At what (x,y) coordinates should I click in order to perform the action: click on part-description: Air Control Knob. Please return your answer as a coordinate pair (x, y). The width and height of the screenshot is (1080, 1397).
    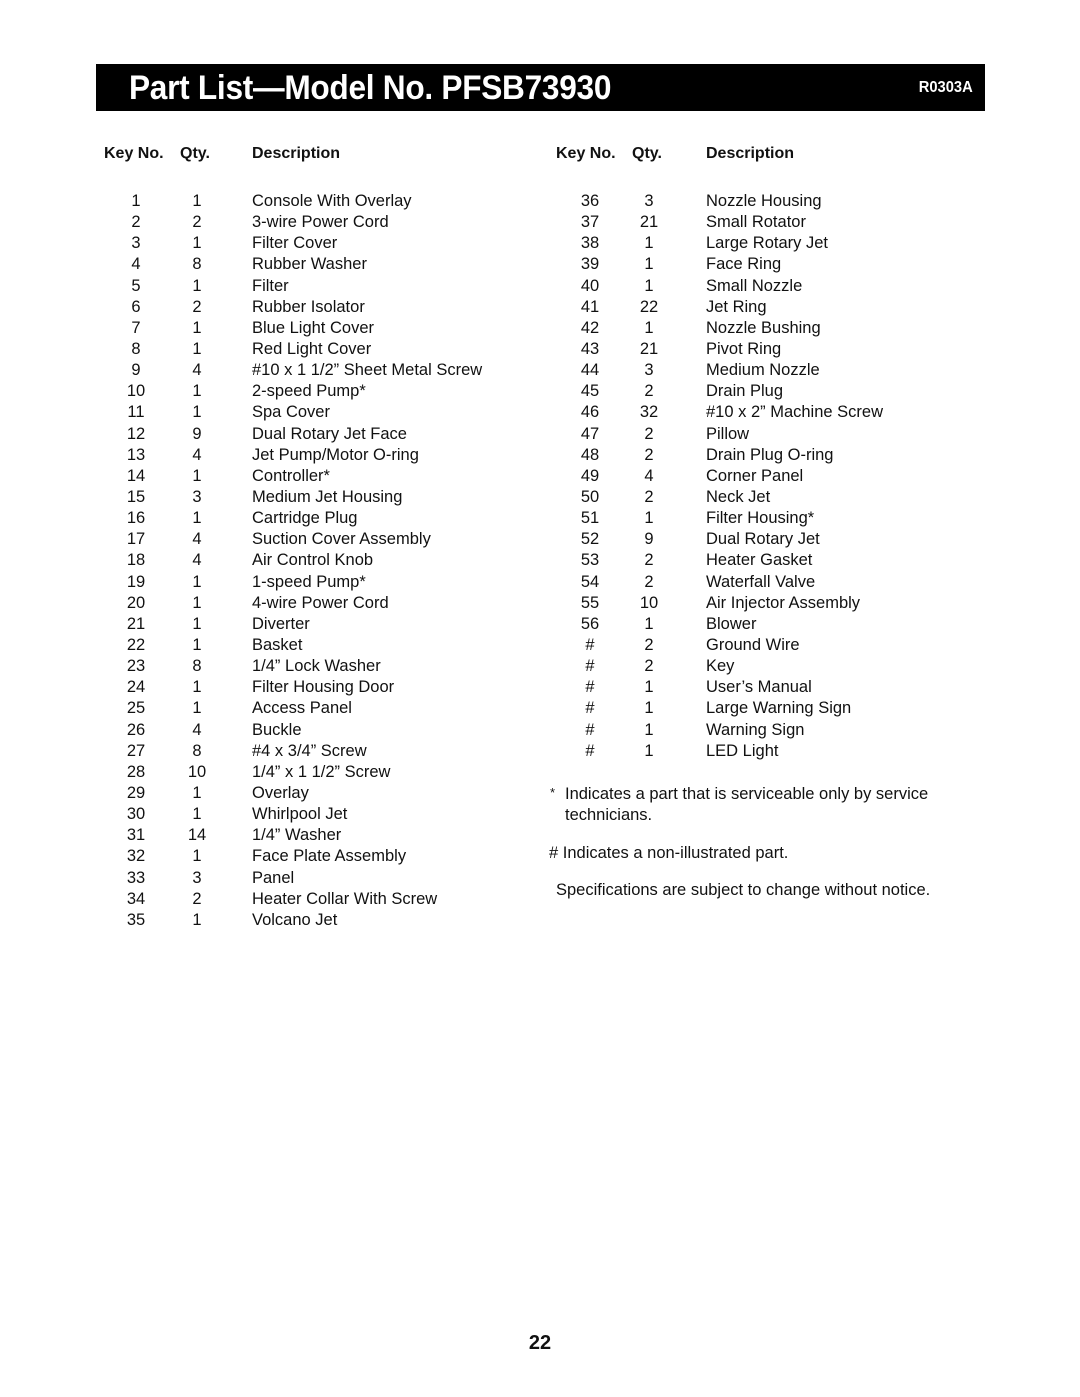
    Looking at the image, I should click on (313, 560).